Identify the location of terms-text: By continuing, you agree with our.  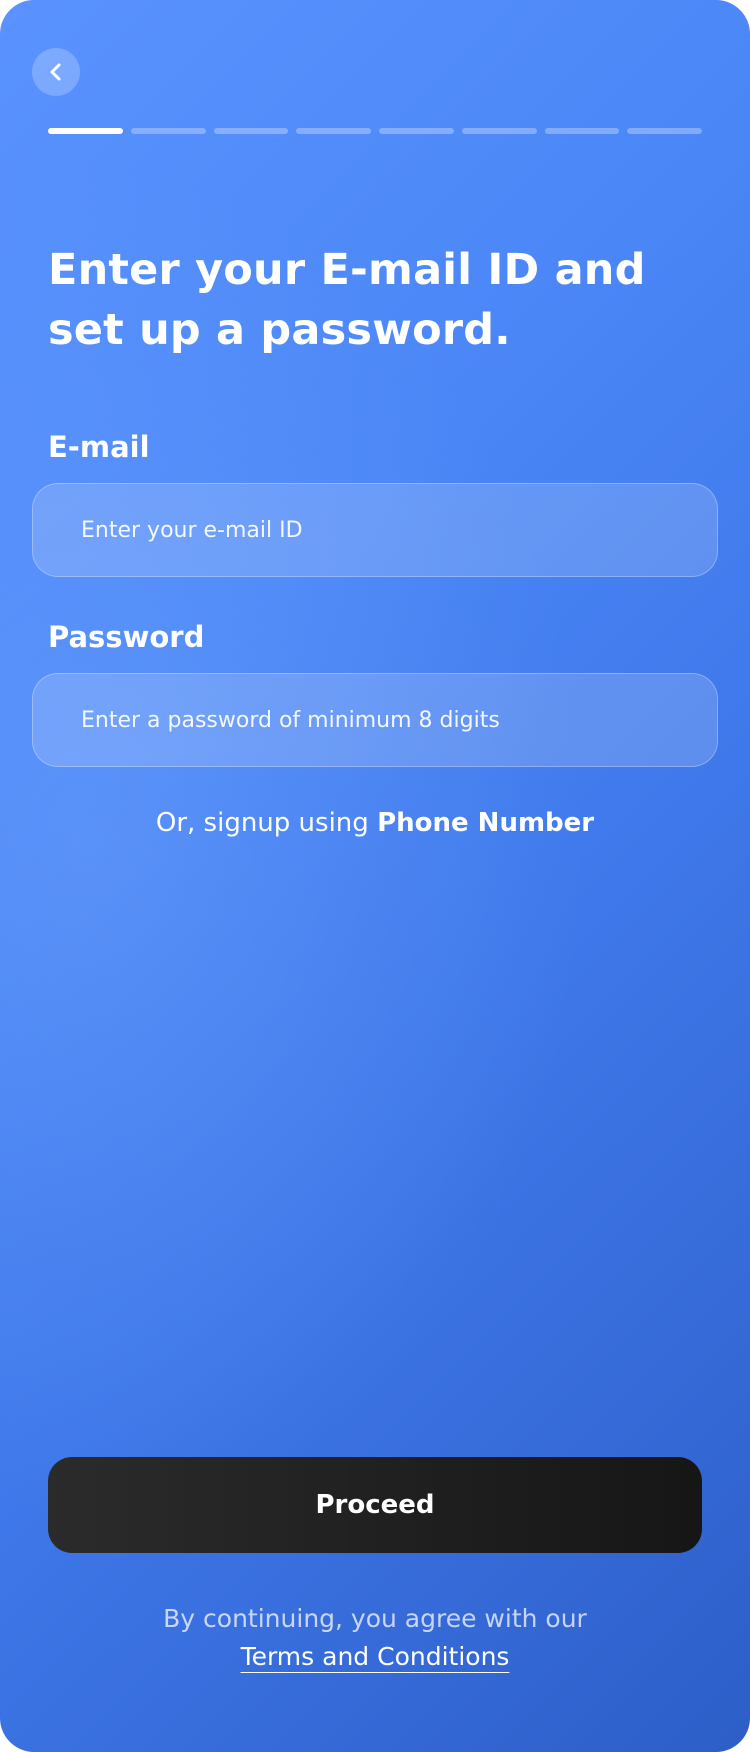
(375, 1618).